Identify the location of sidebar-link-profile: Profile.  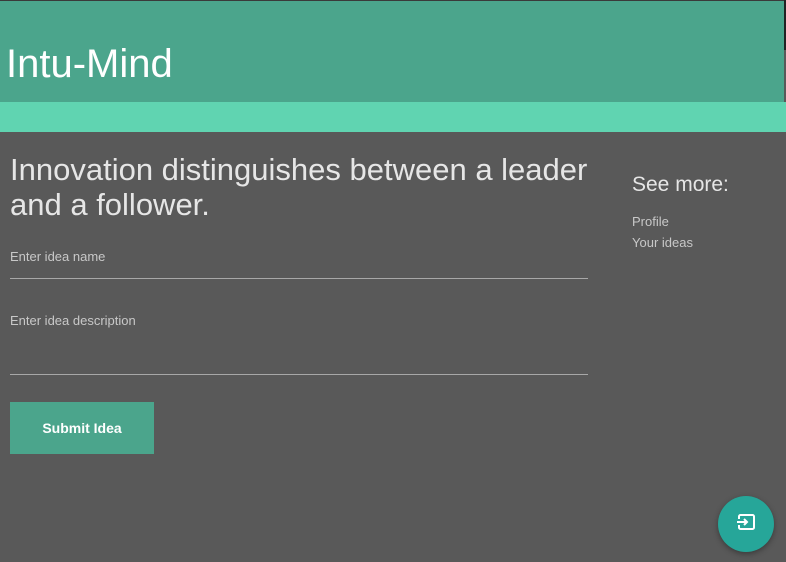
(650, 221).